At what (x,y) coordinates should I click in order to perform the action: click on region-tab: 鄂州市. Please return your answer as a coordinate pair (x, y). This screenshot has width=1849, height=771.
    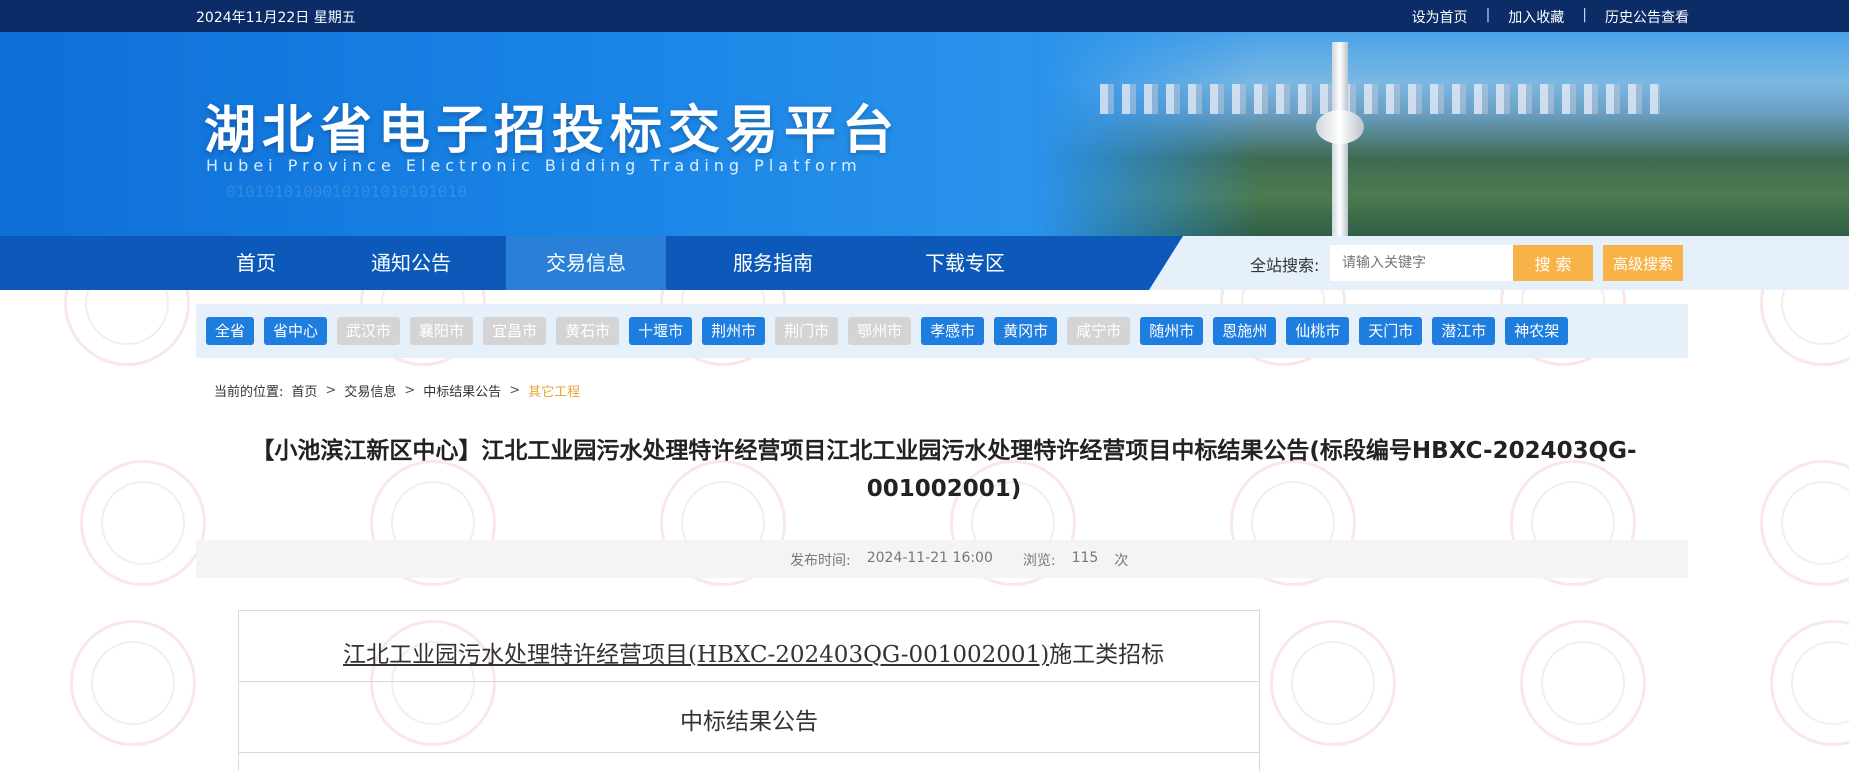
    Looking at the image, I should click on (880, 331).